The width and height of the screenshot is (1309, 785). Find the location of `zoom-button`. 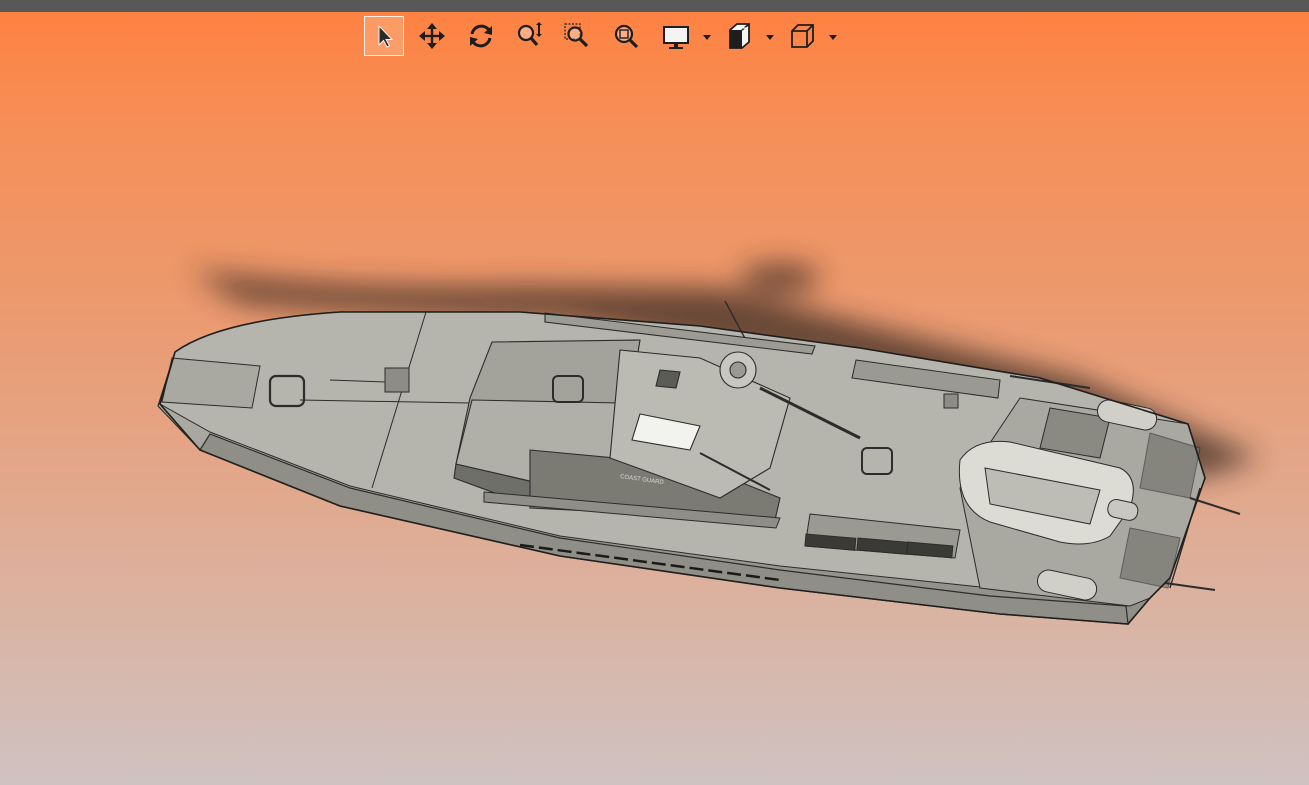

zoom-button is located at coordinates (529, 36).